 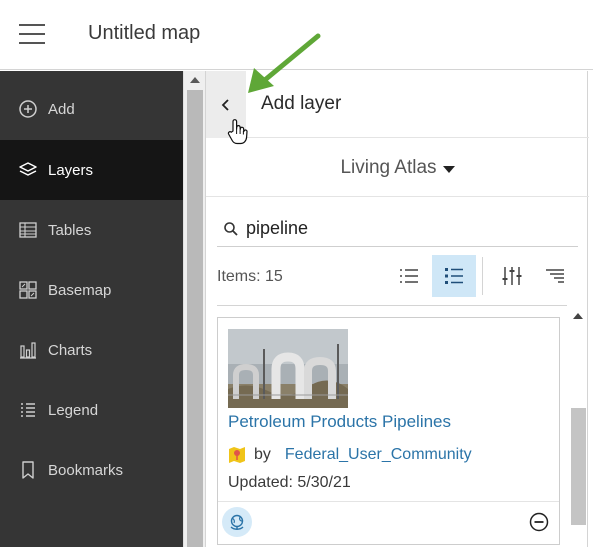 I want to click on nav-item-bookmarks: Bookmarks, so click(x=91, y=470).